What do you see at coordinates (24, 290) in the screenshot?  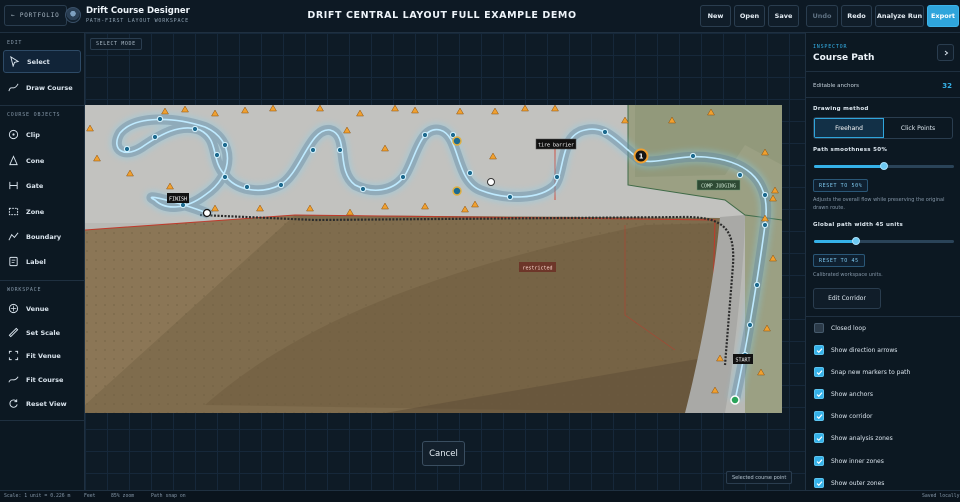 I see `workspace-heading: WORKSPACE` at bounding box center [24, 290].